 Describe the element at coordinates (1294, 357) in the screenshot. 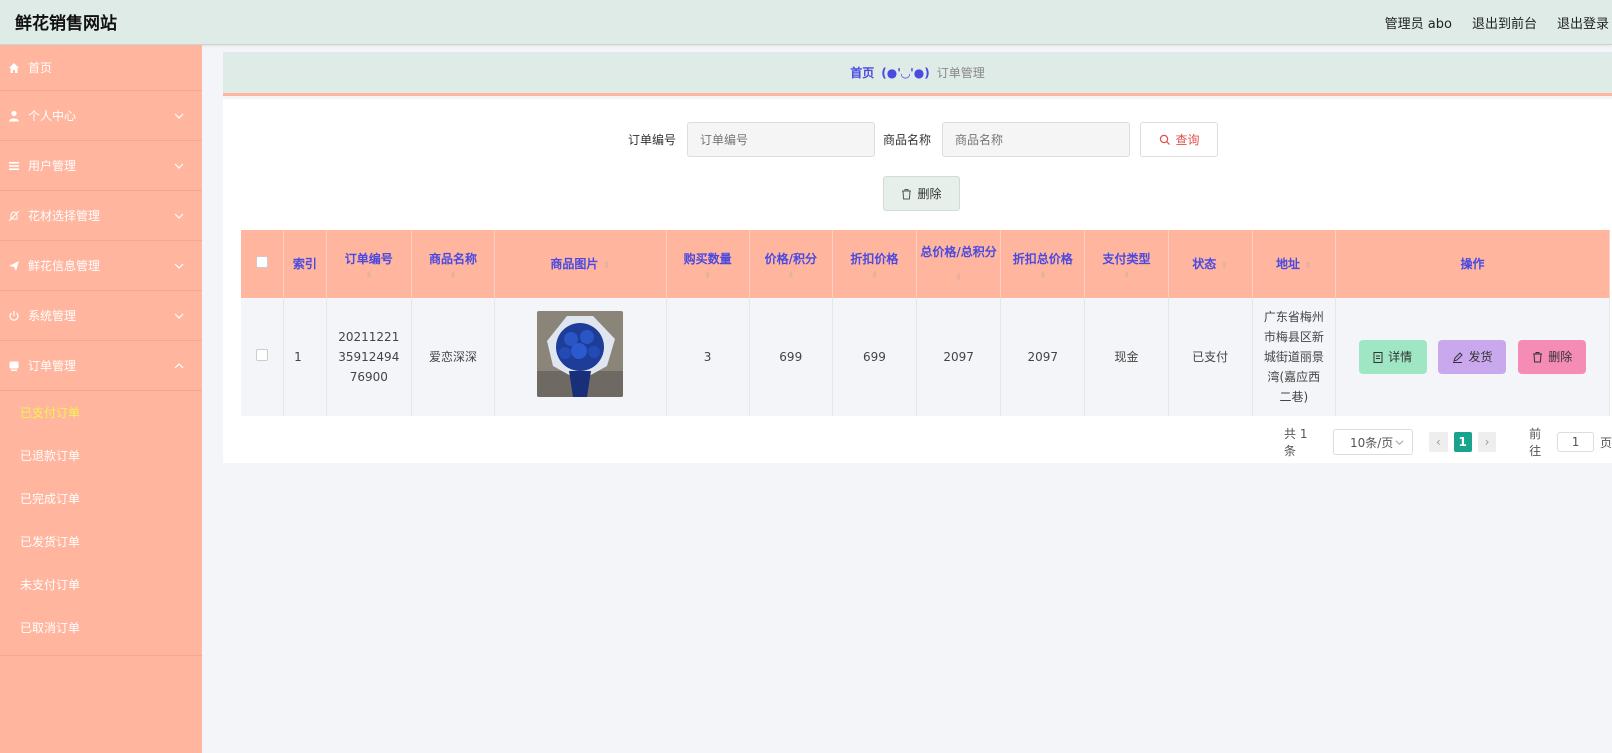

I see `cell-address: 广东省梅州市梅县区新城街道丽景湾(嘉应西二巷)` at that location.